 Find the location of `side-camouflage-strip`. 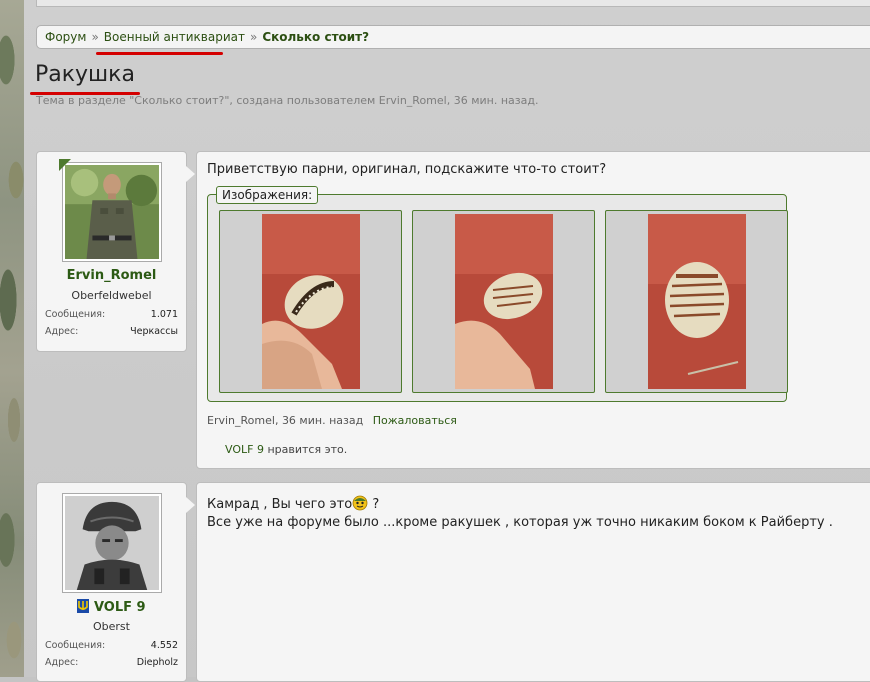

side-camouflage-strip is located at coordinates (12, 338).